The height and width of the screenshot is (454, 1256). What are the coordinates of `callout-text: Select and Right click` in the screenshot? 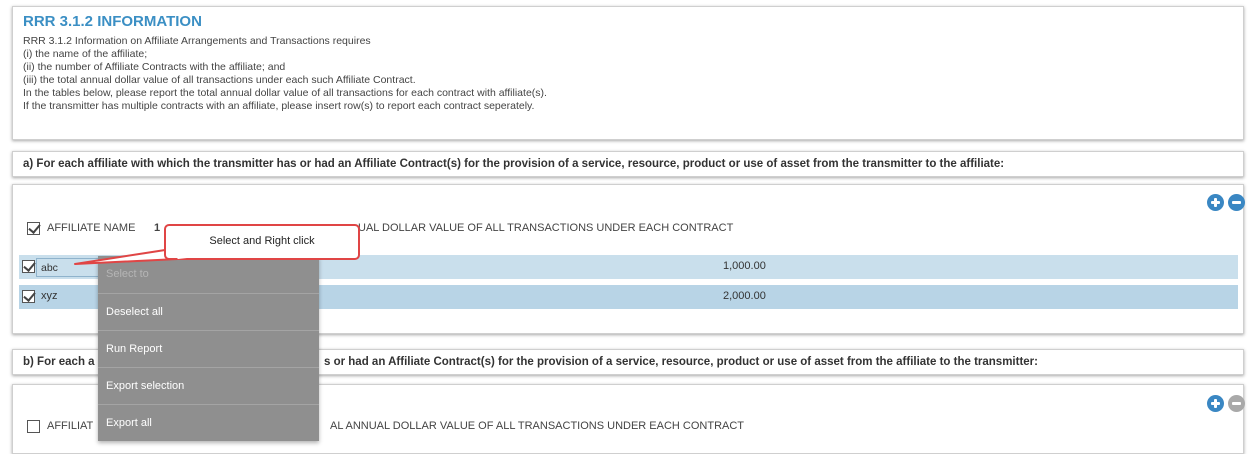 It's located at (262, 241).